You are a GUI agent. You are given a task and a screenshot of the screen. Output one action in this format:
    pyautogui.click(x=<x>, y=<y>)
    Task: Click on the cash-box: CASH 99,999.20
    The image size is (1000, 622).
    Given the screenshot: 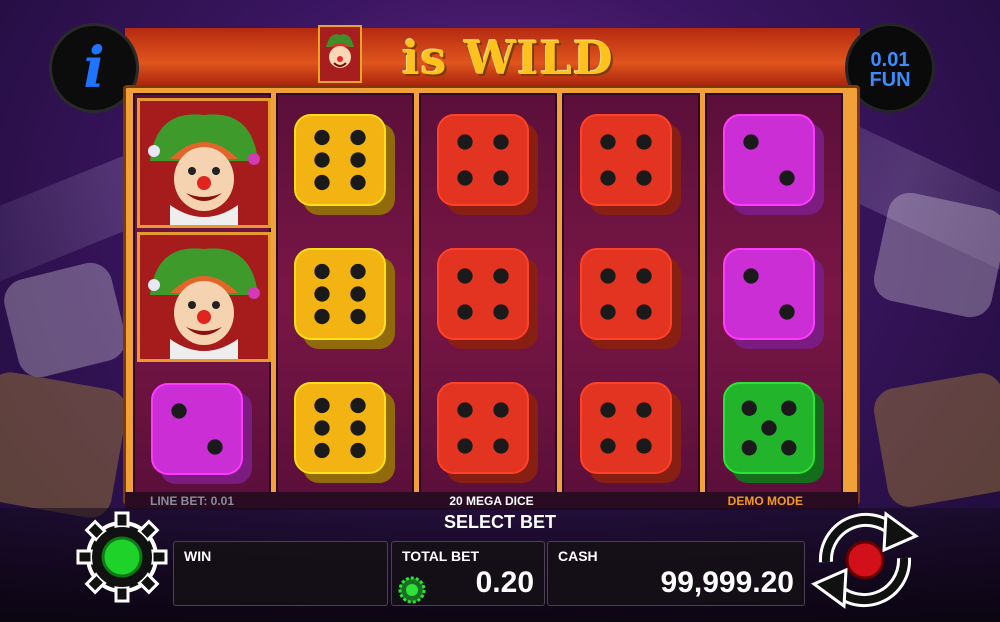 What is the action you would take?
    pyautogui.click(x=676, y=573)
    